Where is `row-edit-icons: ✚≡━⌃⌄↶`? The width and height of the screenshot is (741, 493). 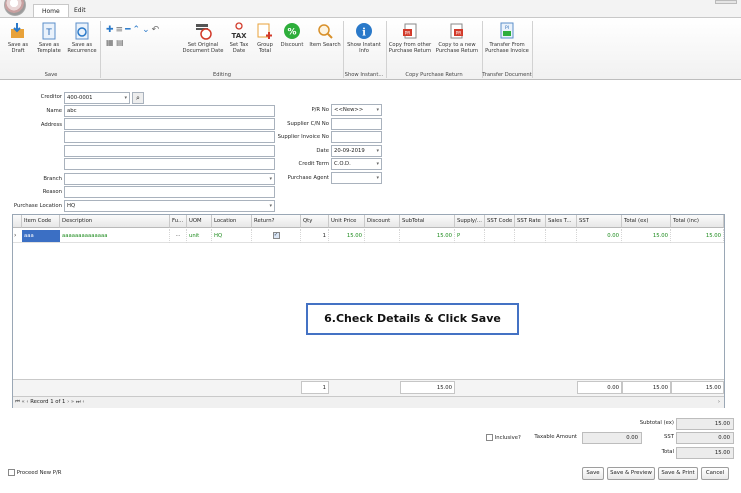
row-edit-icons: ✚≡━⌃⌄↶ is located at coordinates (133, 30).